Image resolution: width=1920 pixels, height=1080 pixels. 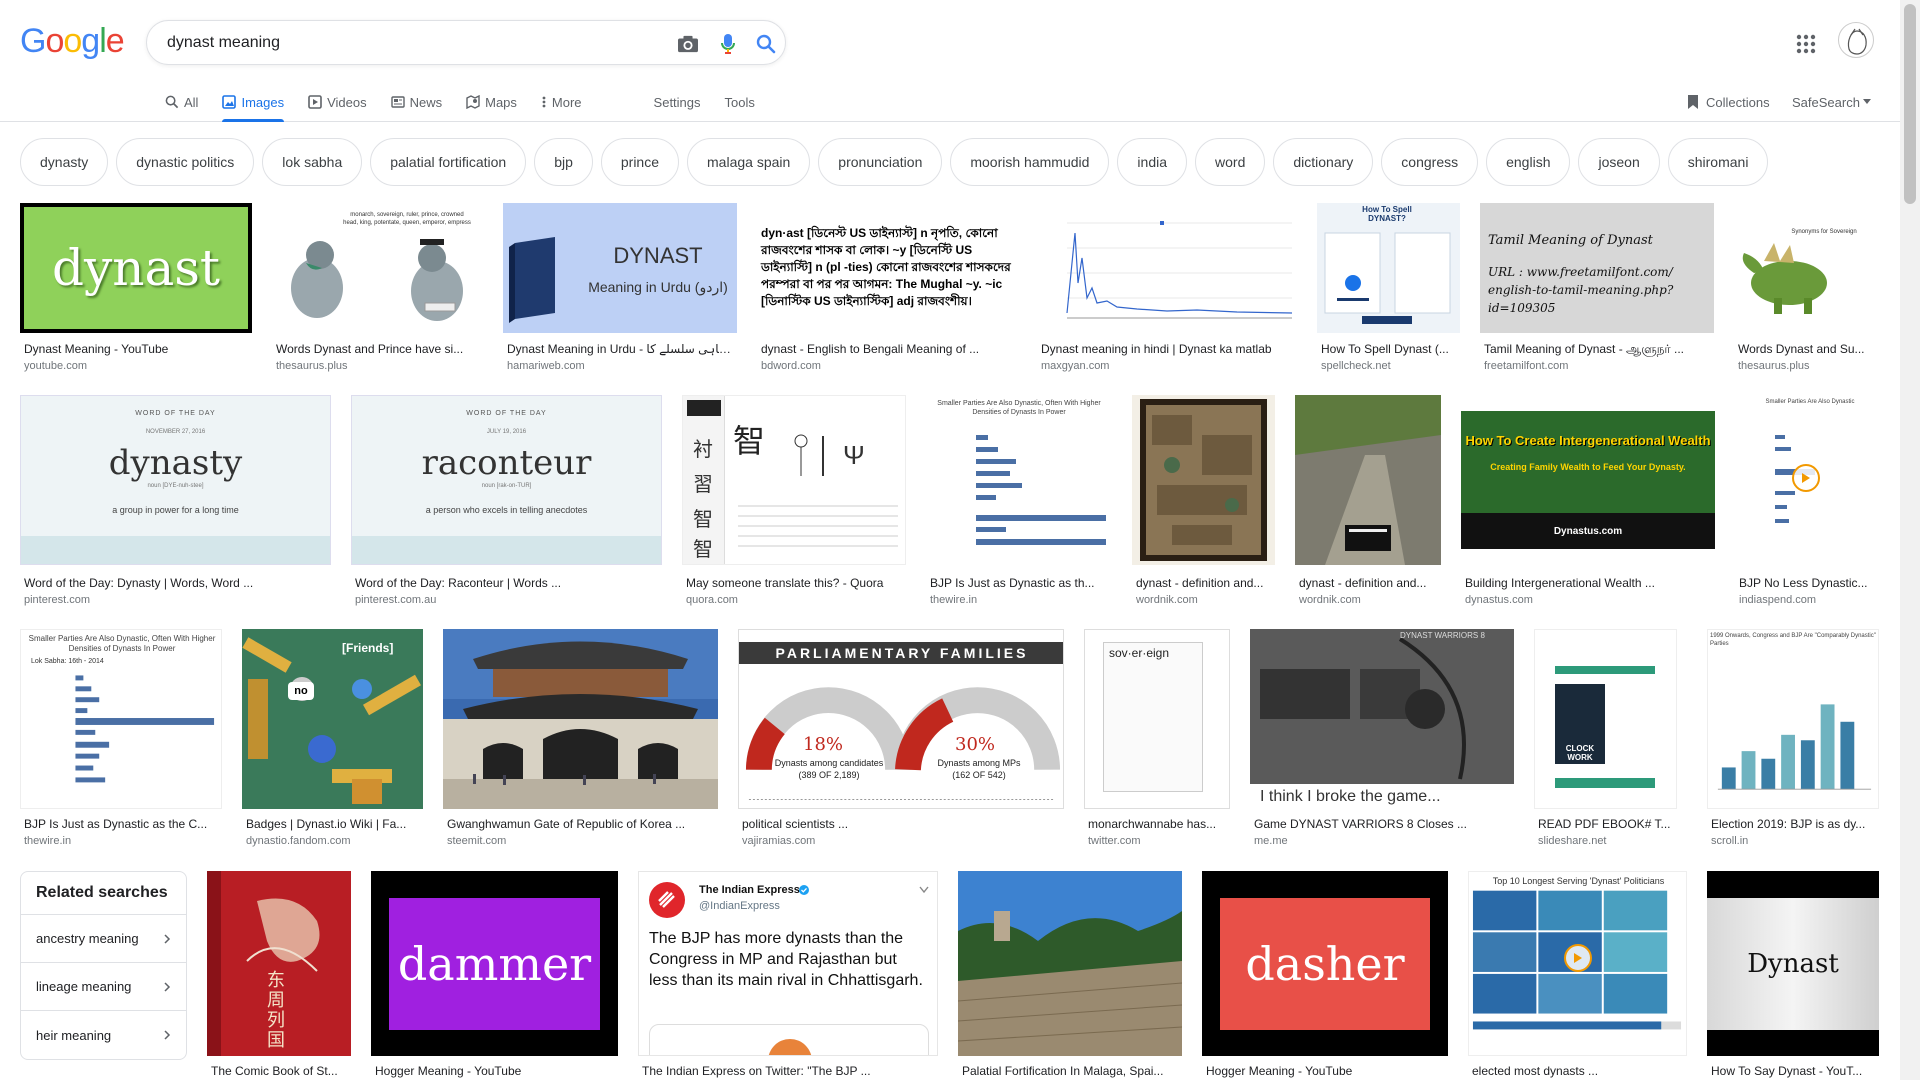 What do you see at coordinates (728, 44) in the screenshot?
I see `microphone-icon` at bounding box center [728, 44].